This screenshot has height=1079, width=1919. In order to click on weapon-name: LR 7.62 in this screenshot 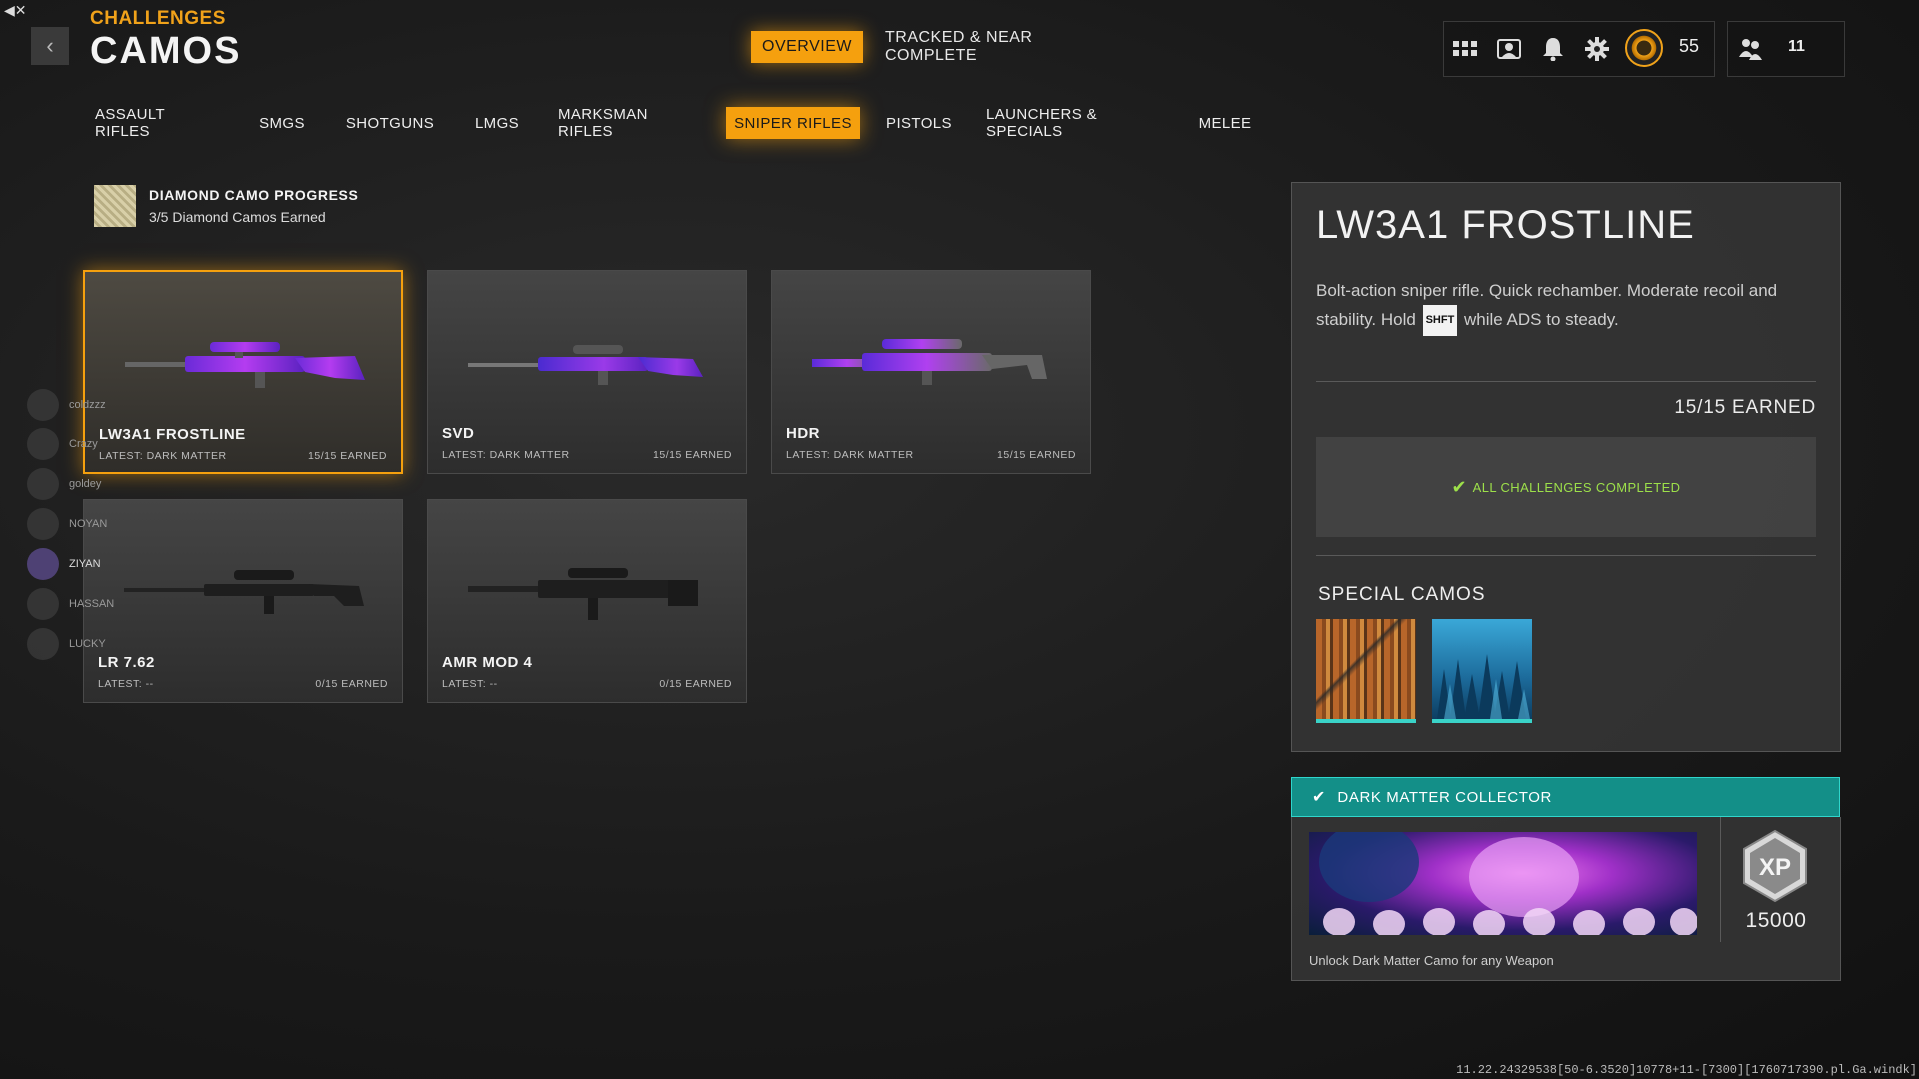, I will do `click(126, 662)`.